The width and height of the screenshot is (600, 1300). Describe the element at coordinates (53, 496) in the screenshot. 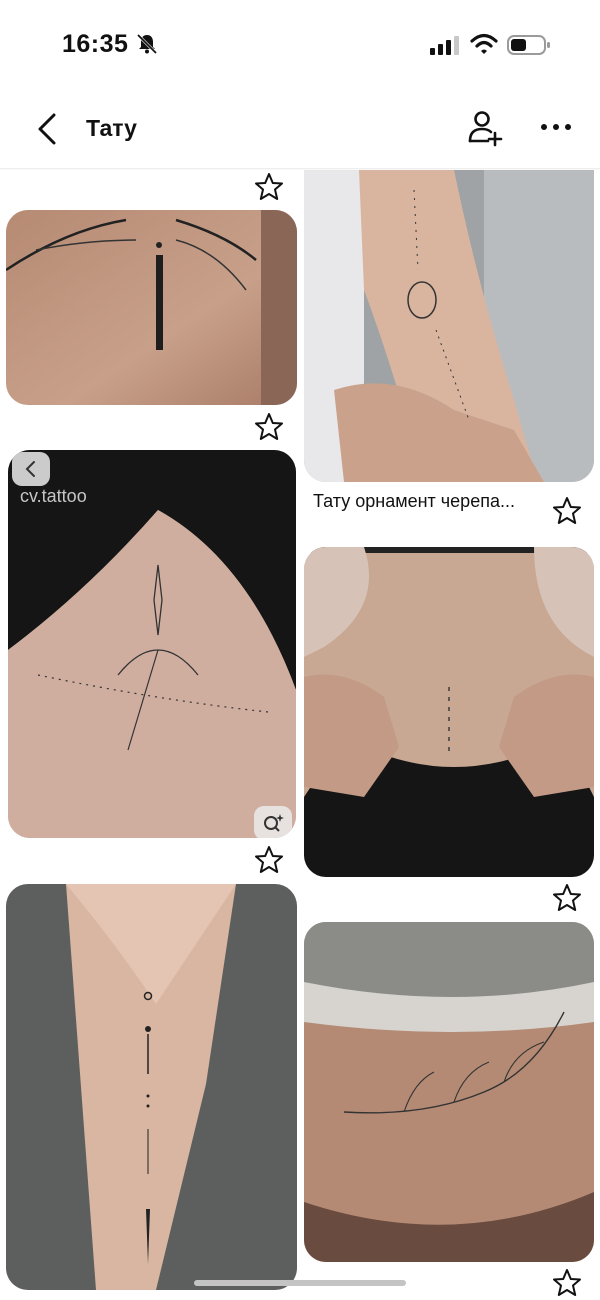

I see `watermark: cv.tattoo` at that location.